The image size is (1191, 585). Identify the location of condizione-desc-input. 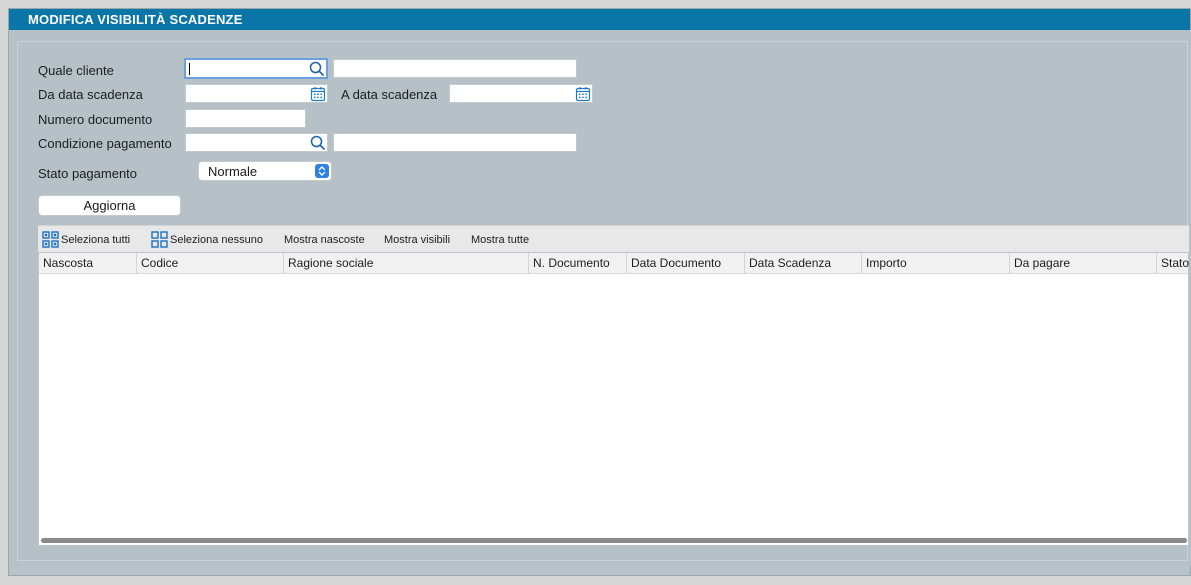
(455, 142).